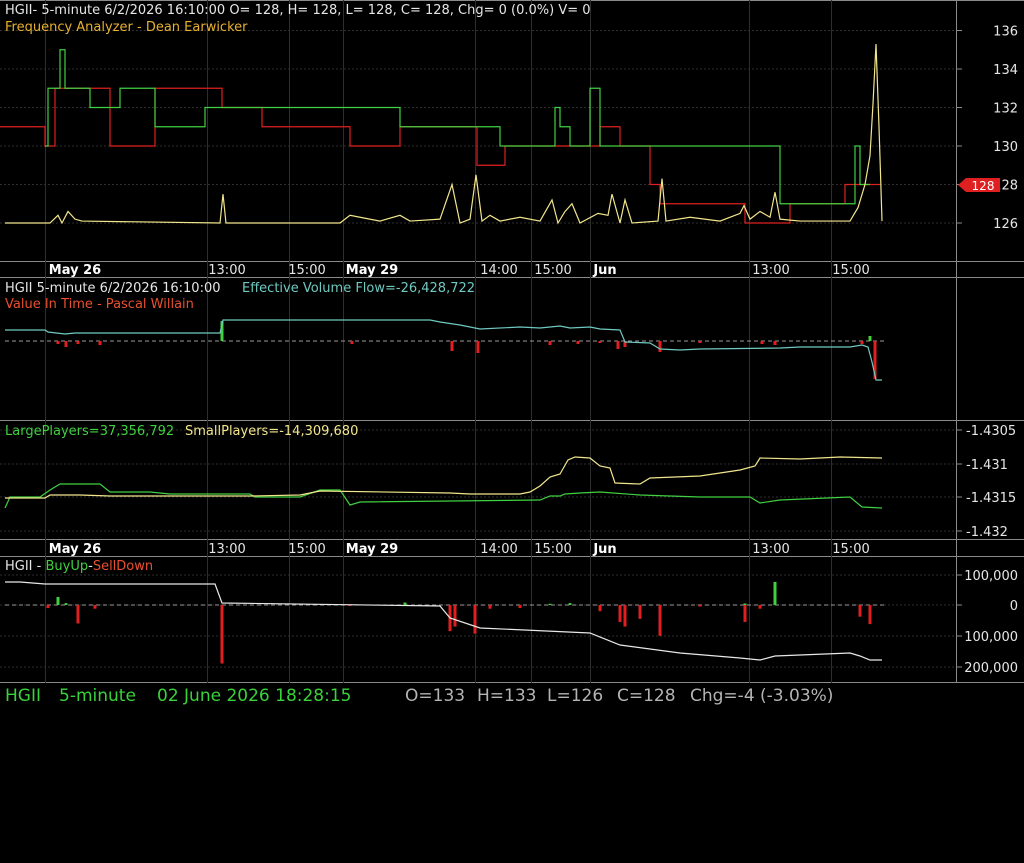 This screenshot has height=863, width=1024. I want to click on buyup-label: BuyUp, so click(66, 566).